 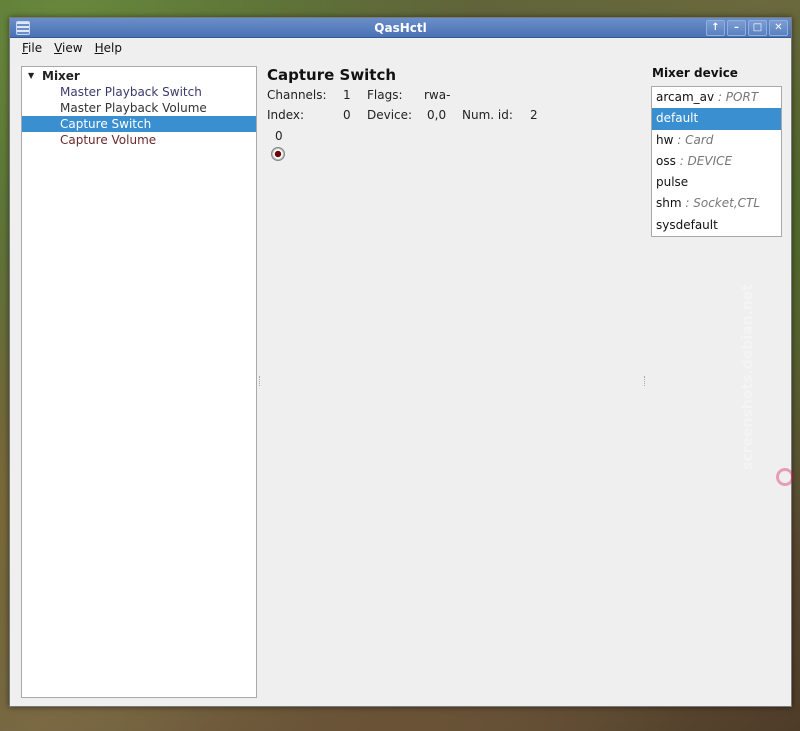 What do you see at coordinates (347, 115) in the screenshot?
I see `index-value: 0` at bounding box center [347, 115].